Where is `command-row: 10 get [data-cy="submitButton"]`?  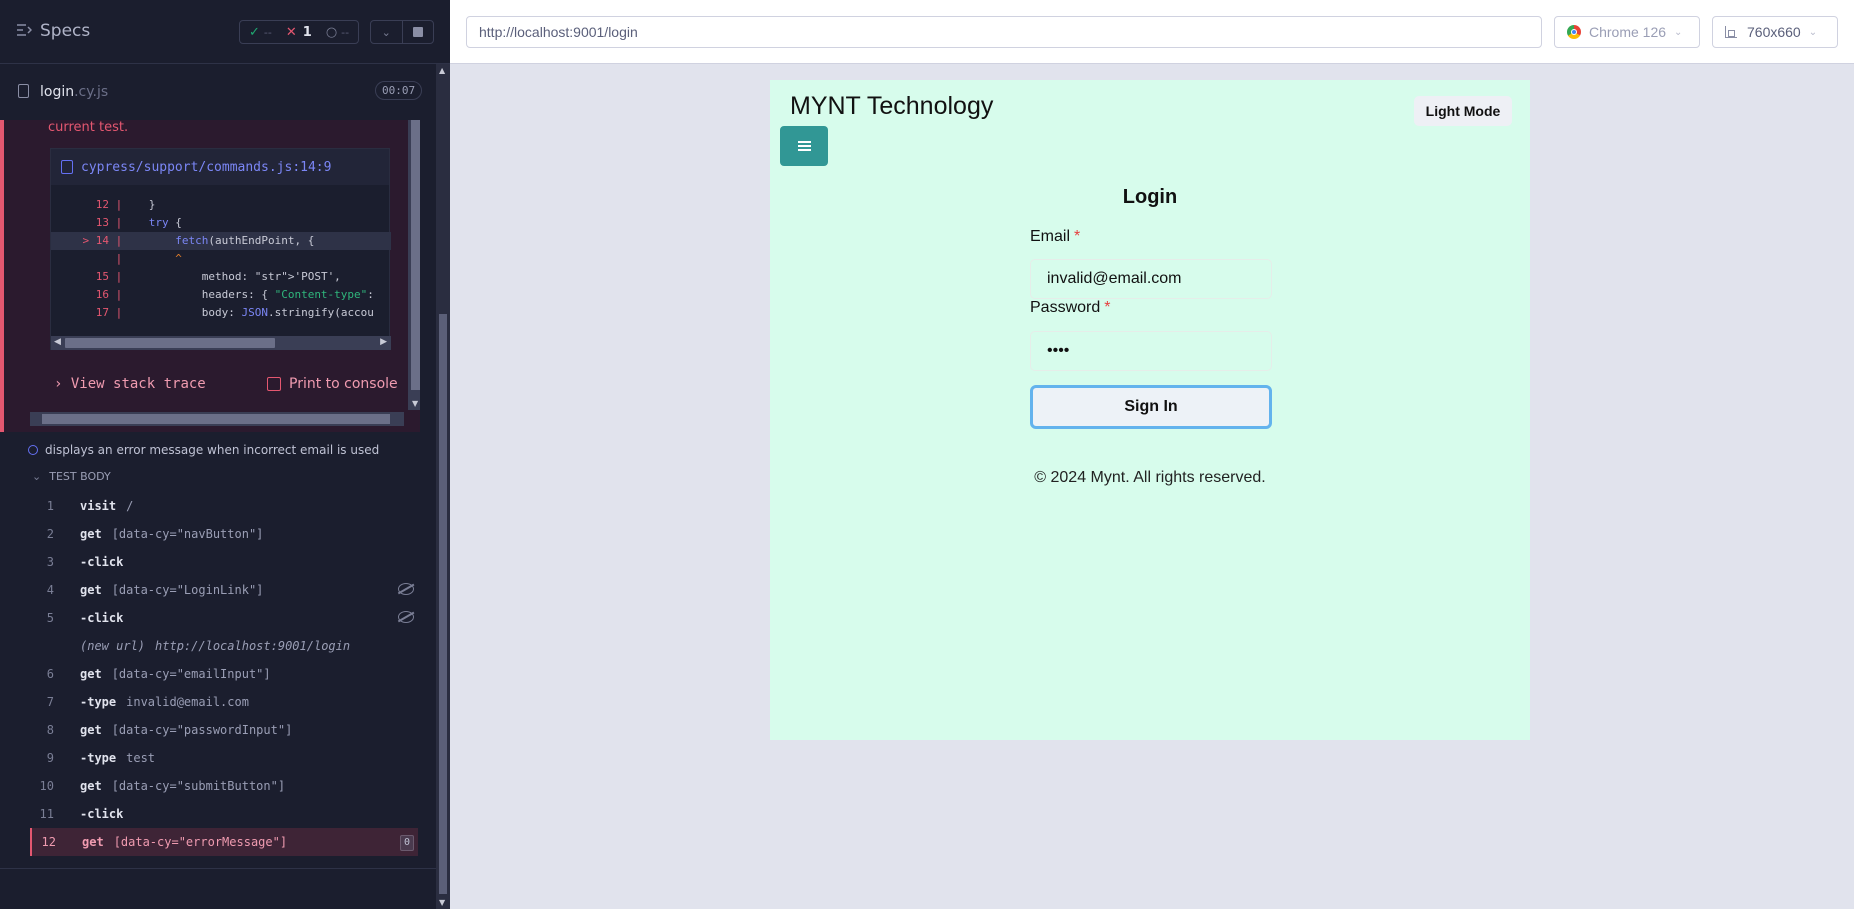
command-row: 10 get [data-cy="submitButton"] is located at coordinates (224, 786).